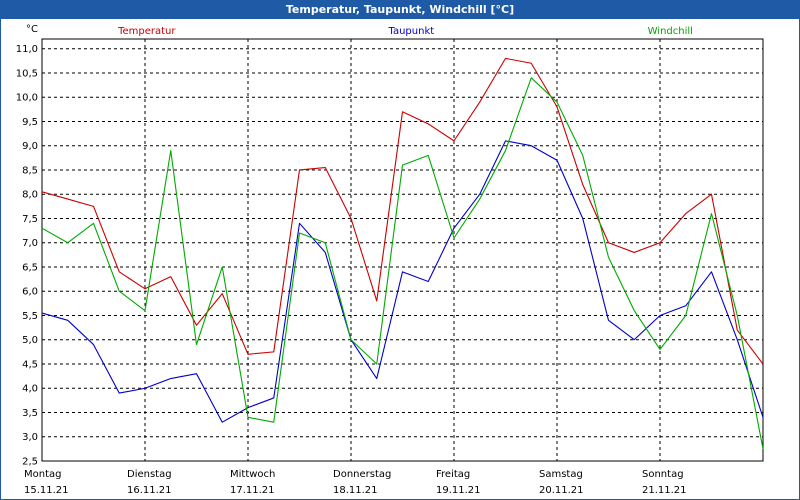 This screenshot has height=500, width=800. Describe the element at coordinates (411, 31) in the screenshot. I see `legend-taupunkt: Taupunkt` at that location.